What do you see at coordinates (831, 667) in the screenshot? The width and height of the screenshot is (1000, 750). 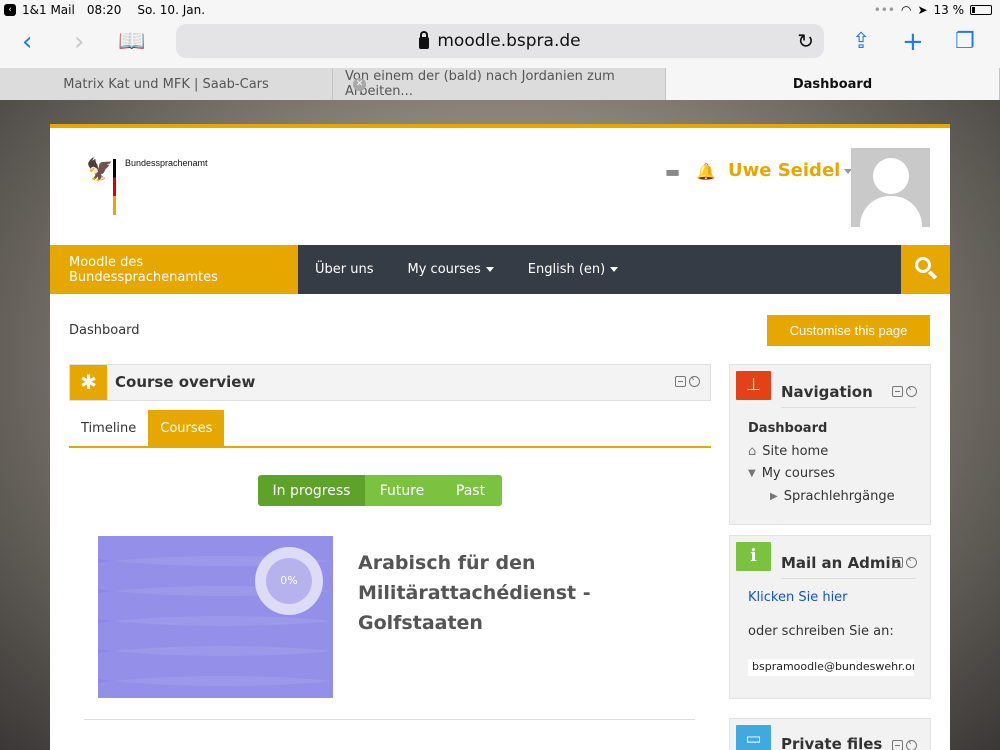 I see `email-address: bspramoodle@bundeswehr.org` at bounding box center [831, 667].